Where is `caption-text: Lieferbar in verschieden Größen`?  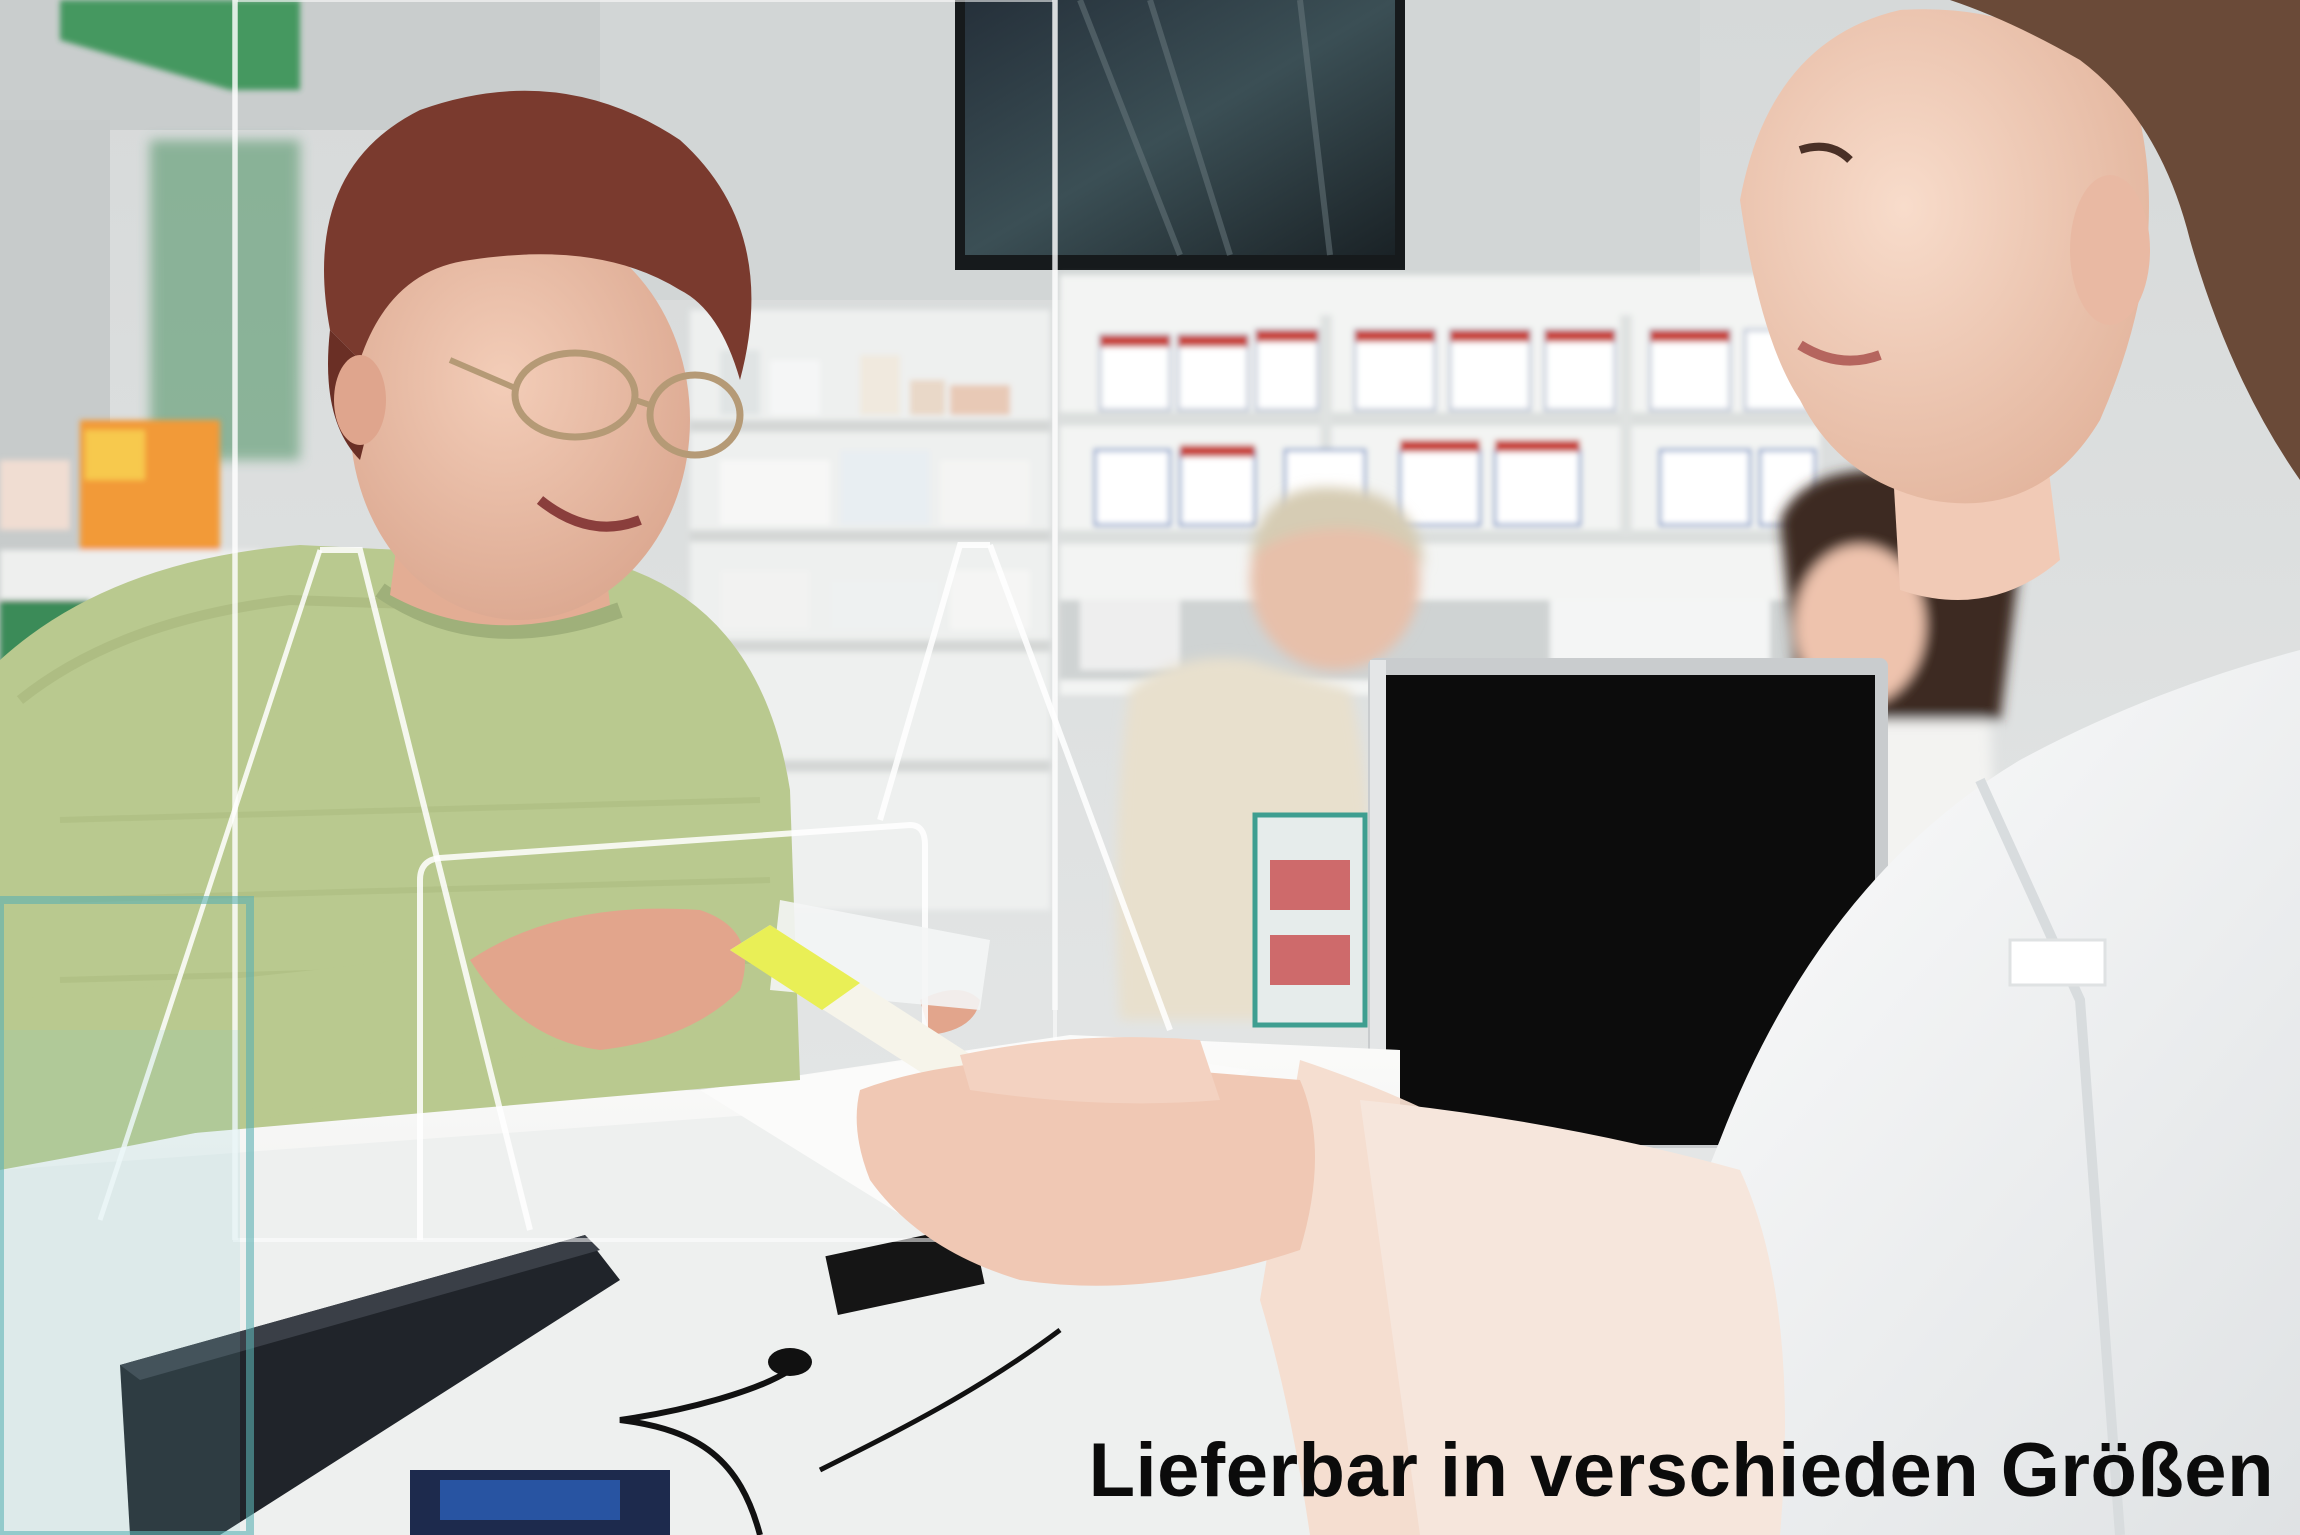 caption-text: Lieferbar in verschieden Größen is located at coordinates (1681, 1470).